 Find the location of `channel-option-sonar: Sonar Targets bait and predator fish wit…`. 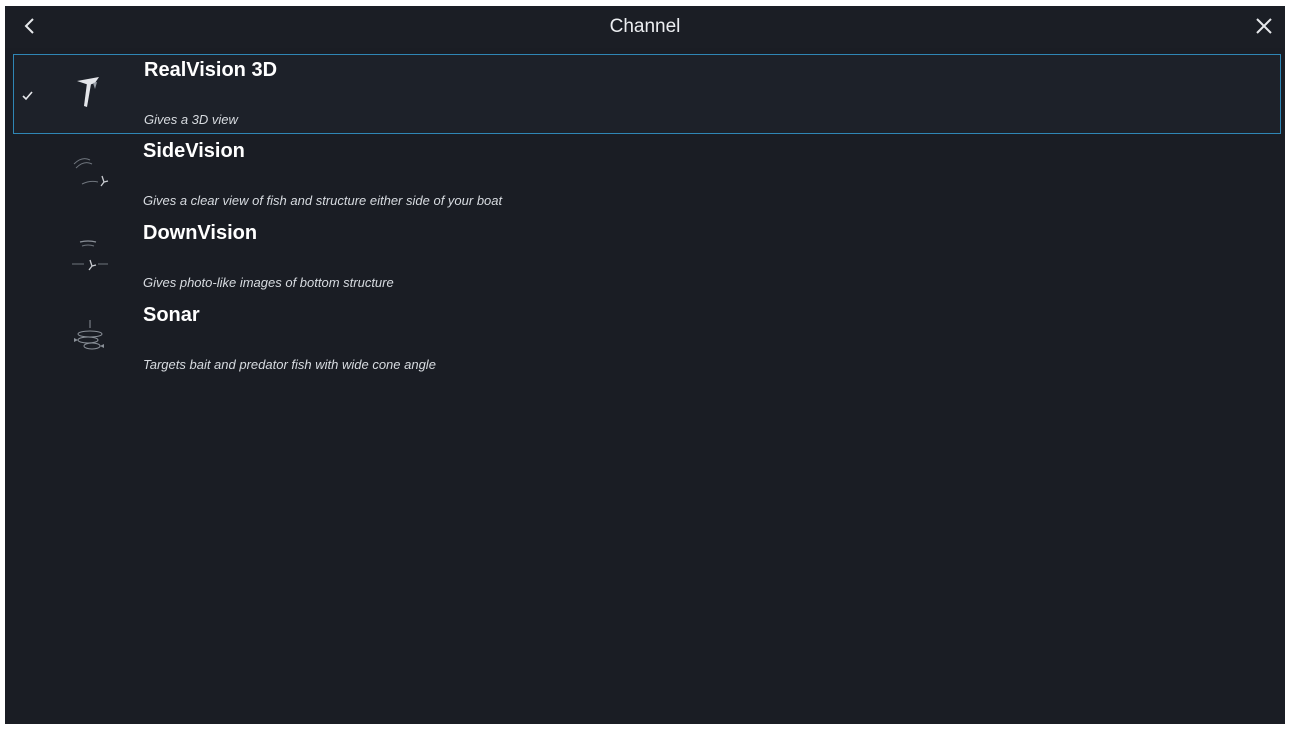

channel-option-sonar: Sonar Targets bait and predator fish wit… is located at coordinates (647, 340).